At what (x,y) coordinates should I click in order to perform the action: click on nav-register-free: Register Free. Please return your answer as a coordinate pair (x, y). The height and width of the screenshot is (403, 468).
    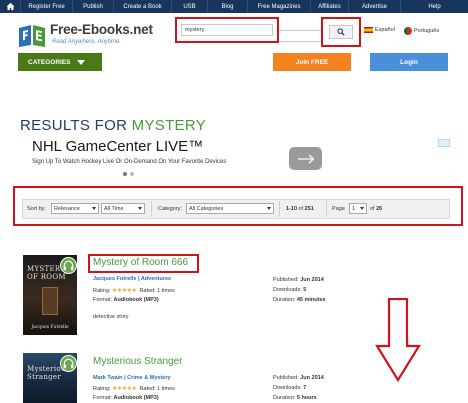
    Looking at the image, I should click on (46, 6).